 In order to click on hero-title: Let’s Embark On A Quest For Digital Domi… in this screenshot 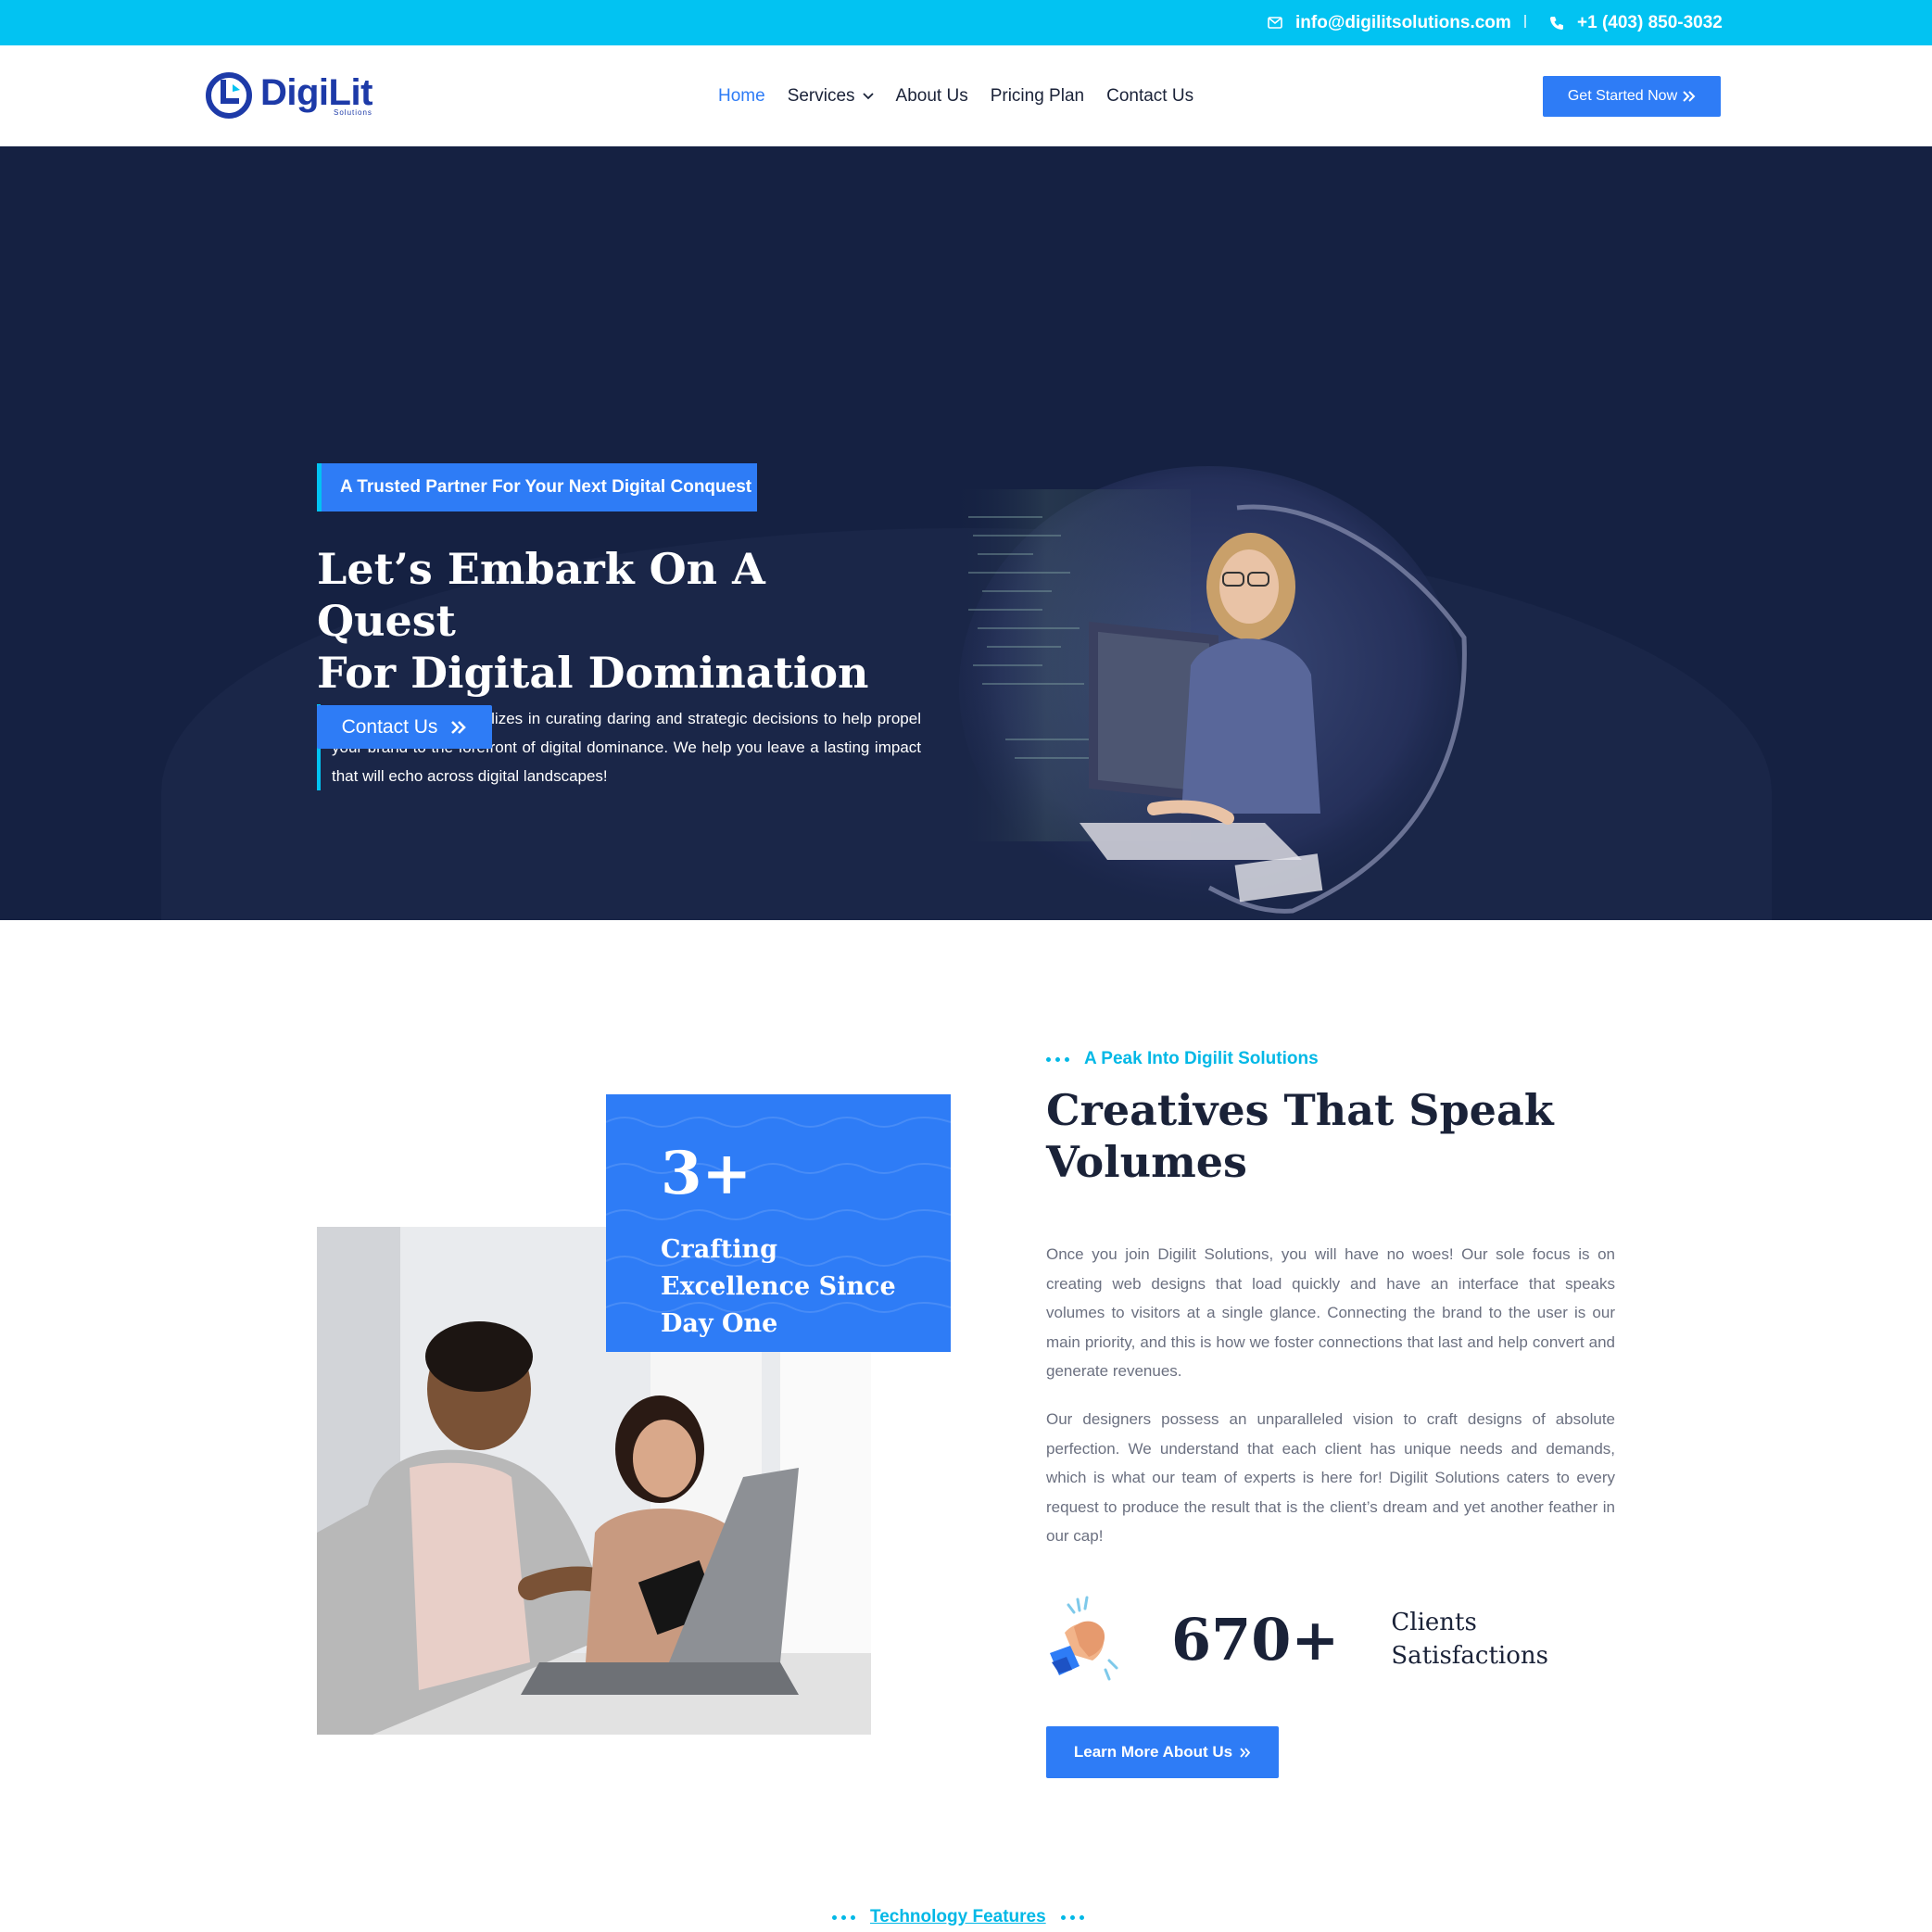, I will do `click(613, 621)`.